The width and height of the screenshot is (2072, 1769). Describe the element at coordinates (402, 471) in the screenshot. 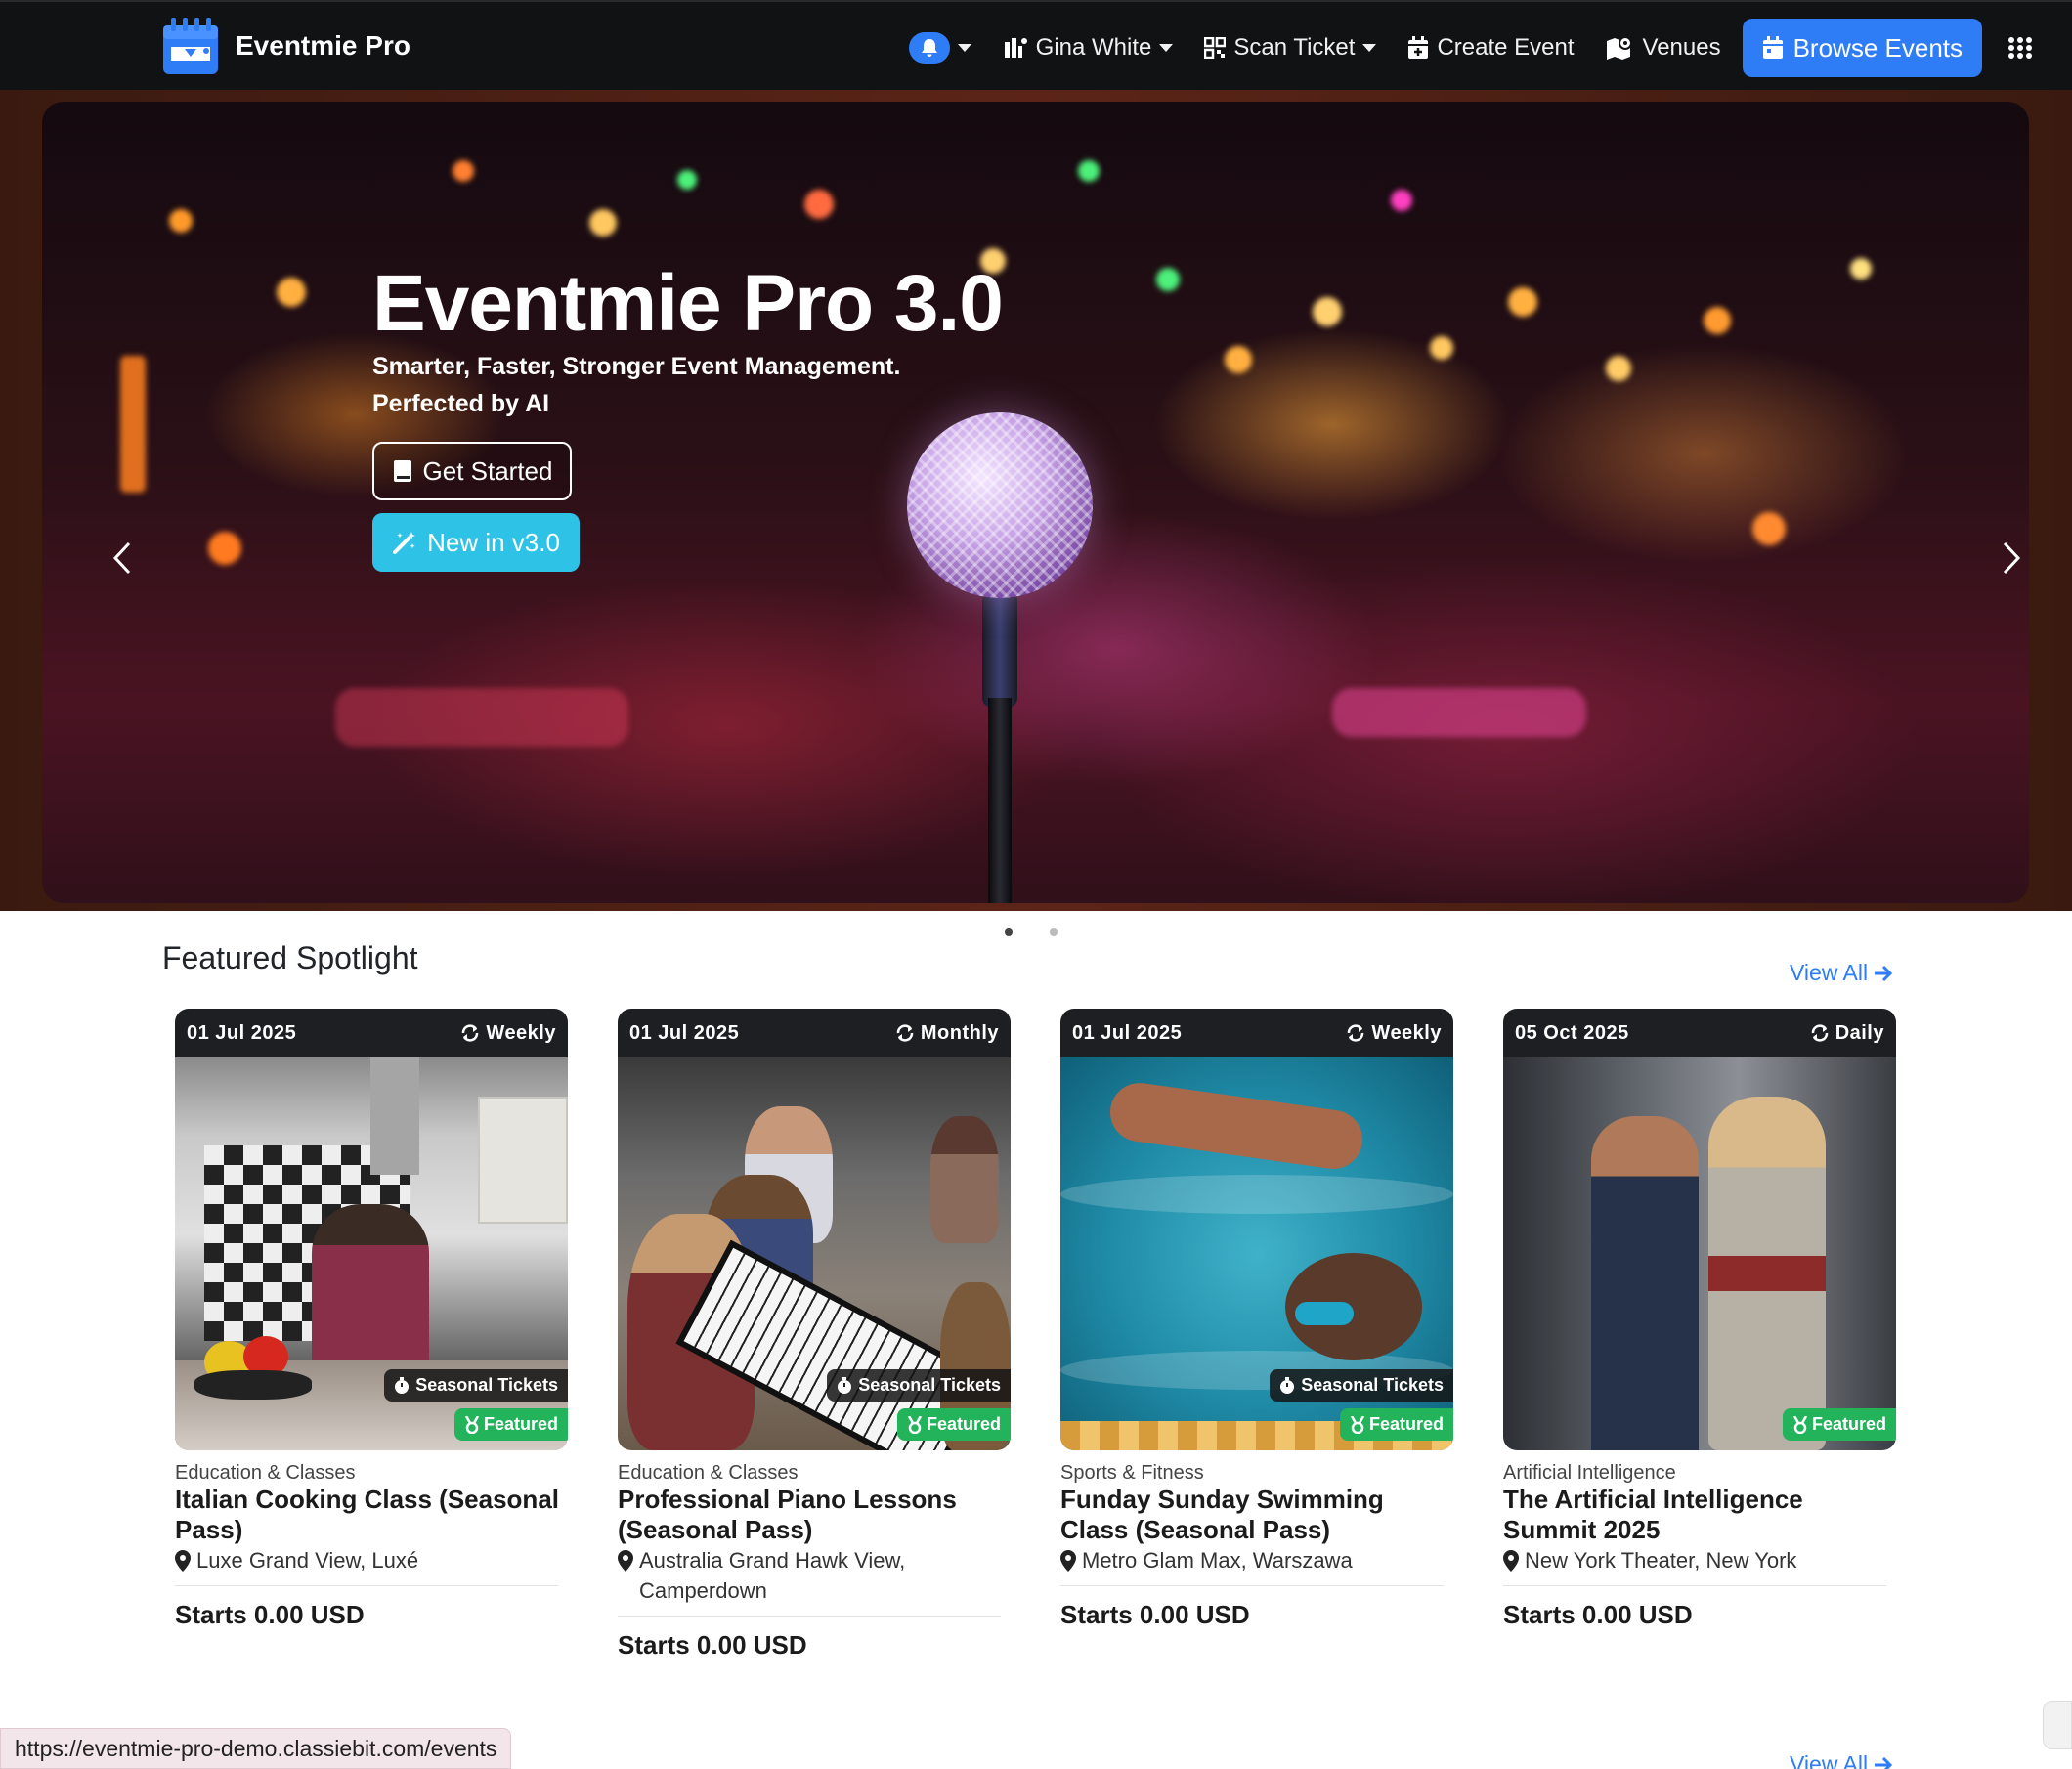

I see `book-icon` at that location.